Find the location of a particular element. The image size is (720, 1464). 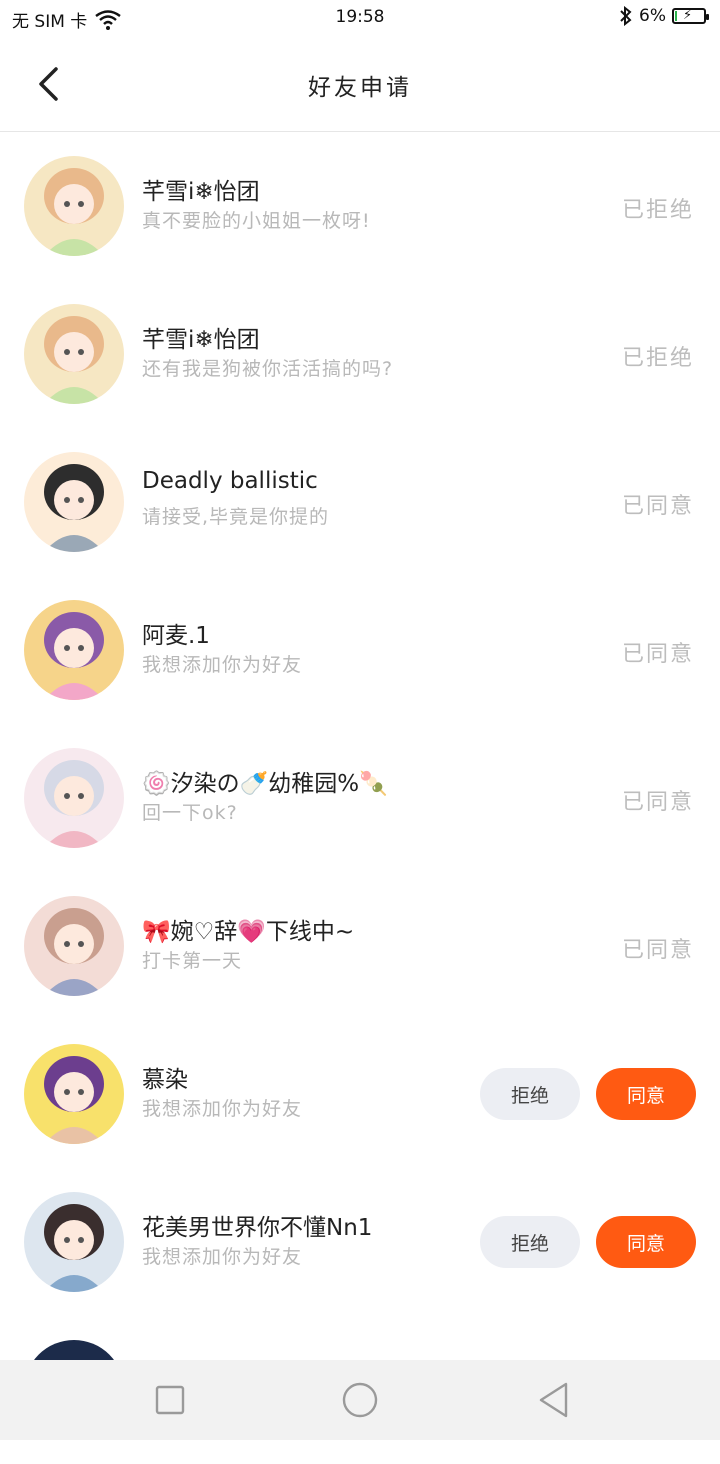

friend-request-row: Deadly ballistic 请接受,毕竟是你提的 已同意 is located at coordinates (360, 502).